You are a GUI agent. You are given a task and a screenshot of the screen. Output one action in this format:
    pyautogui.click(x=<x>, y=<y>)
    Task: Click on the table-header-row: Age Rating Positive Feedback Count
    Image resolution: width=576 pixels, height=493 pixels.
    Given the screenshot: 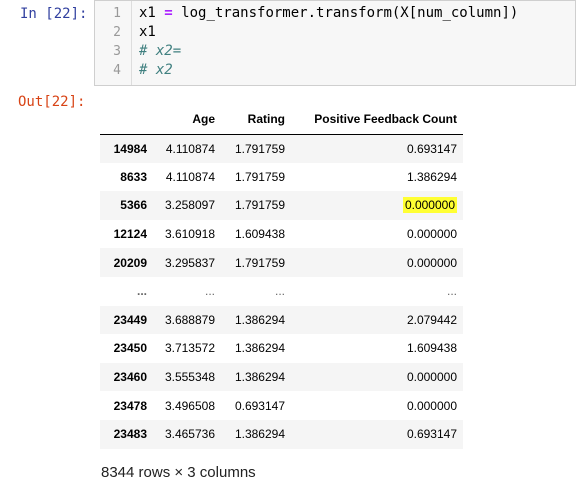 What is the action you would take?
    pyautogui.click(x=281, y=119)
    